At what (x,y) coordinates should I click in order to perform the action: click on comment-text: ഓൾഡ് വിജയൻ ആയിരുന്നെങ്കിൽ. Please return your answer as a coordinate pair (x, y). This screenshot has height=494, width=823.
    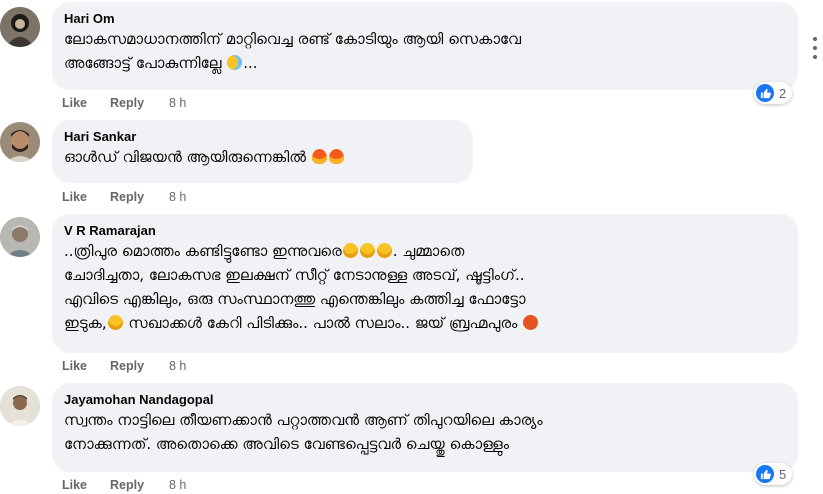
    Looking at the image, I should click on (262, 157).